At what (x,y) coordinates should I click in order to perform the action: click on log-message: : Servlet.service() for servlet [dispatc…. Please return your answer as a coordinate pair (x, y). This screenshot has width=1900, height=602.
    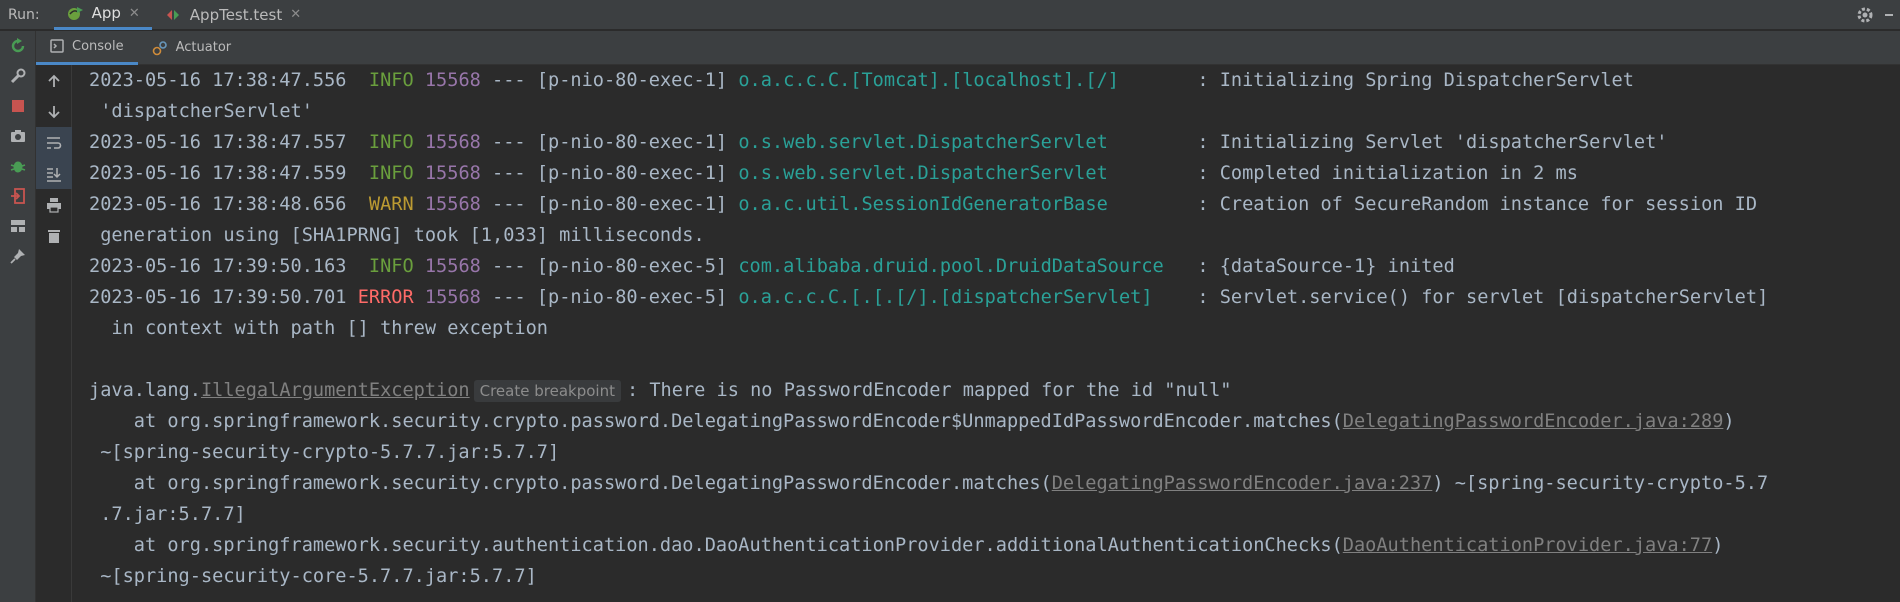
    Looking at the image, I should click on (1483, 297).